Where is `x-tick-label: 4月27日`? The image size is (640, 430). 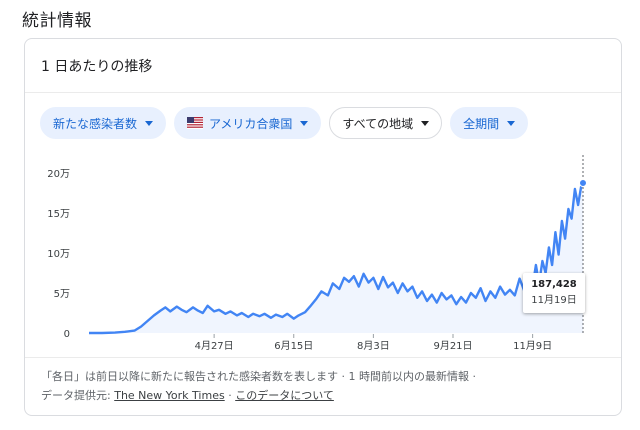
x-tick-label: 4月27日 is located at coordinates (214, 346).